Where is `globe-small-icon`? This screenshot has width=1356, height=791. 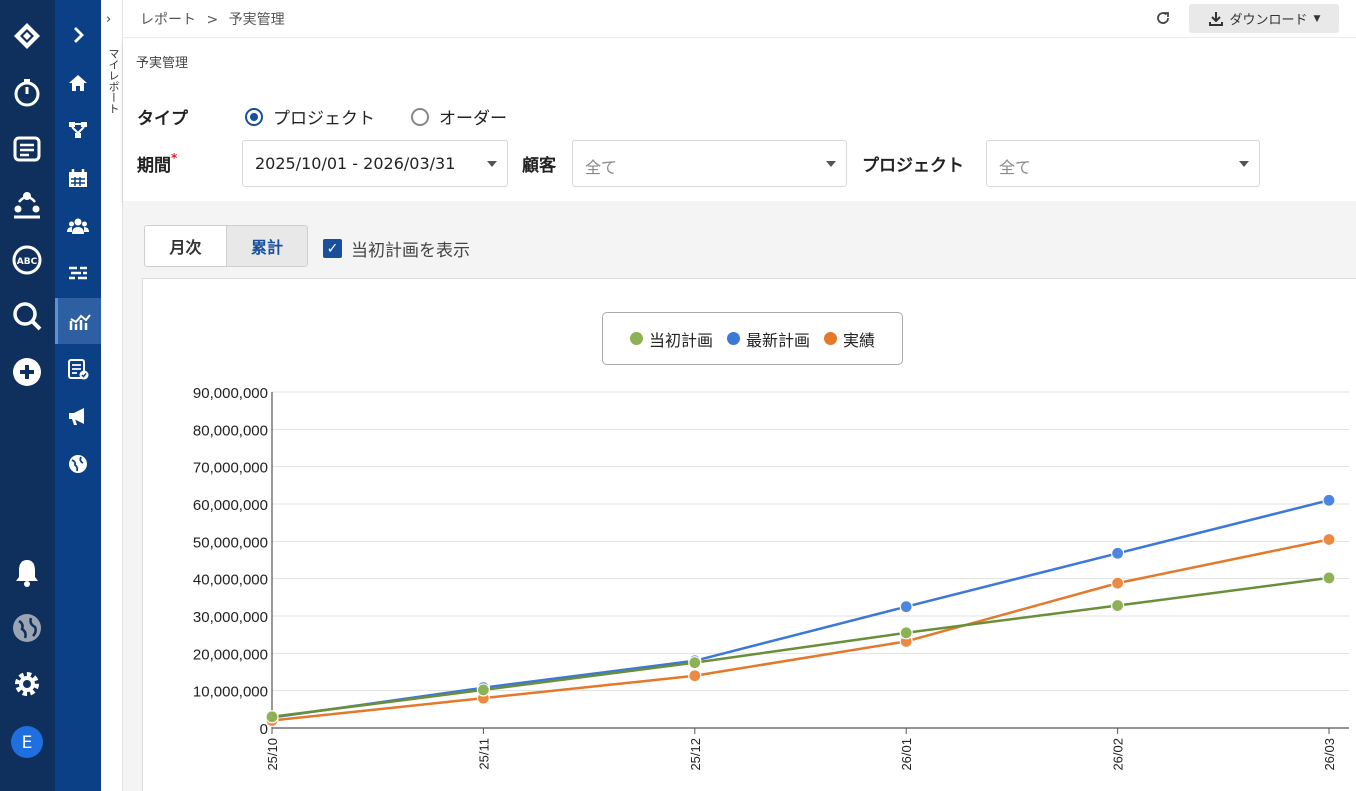 globe-small-icon is located at coordinates (78, 464).